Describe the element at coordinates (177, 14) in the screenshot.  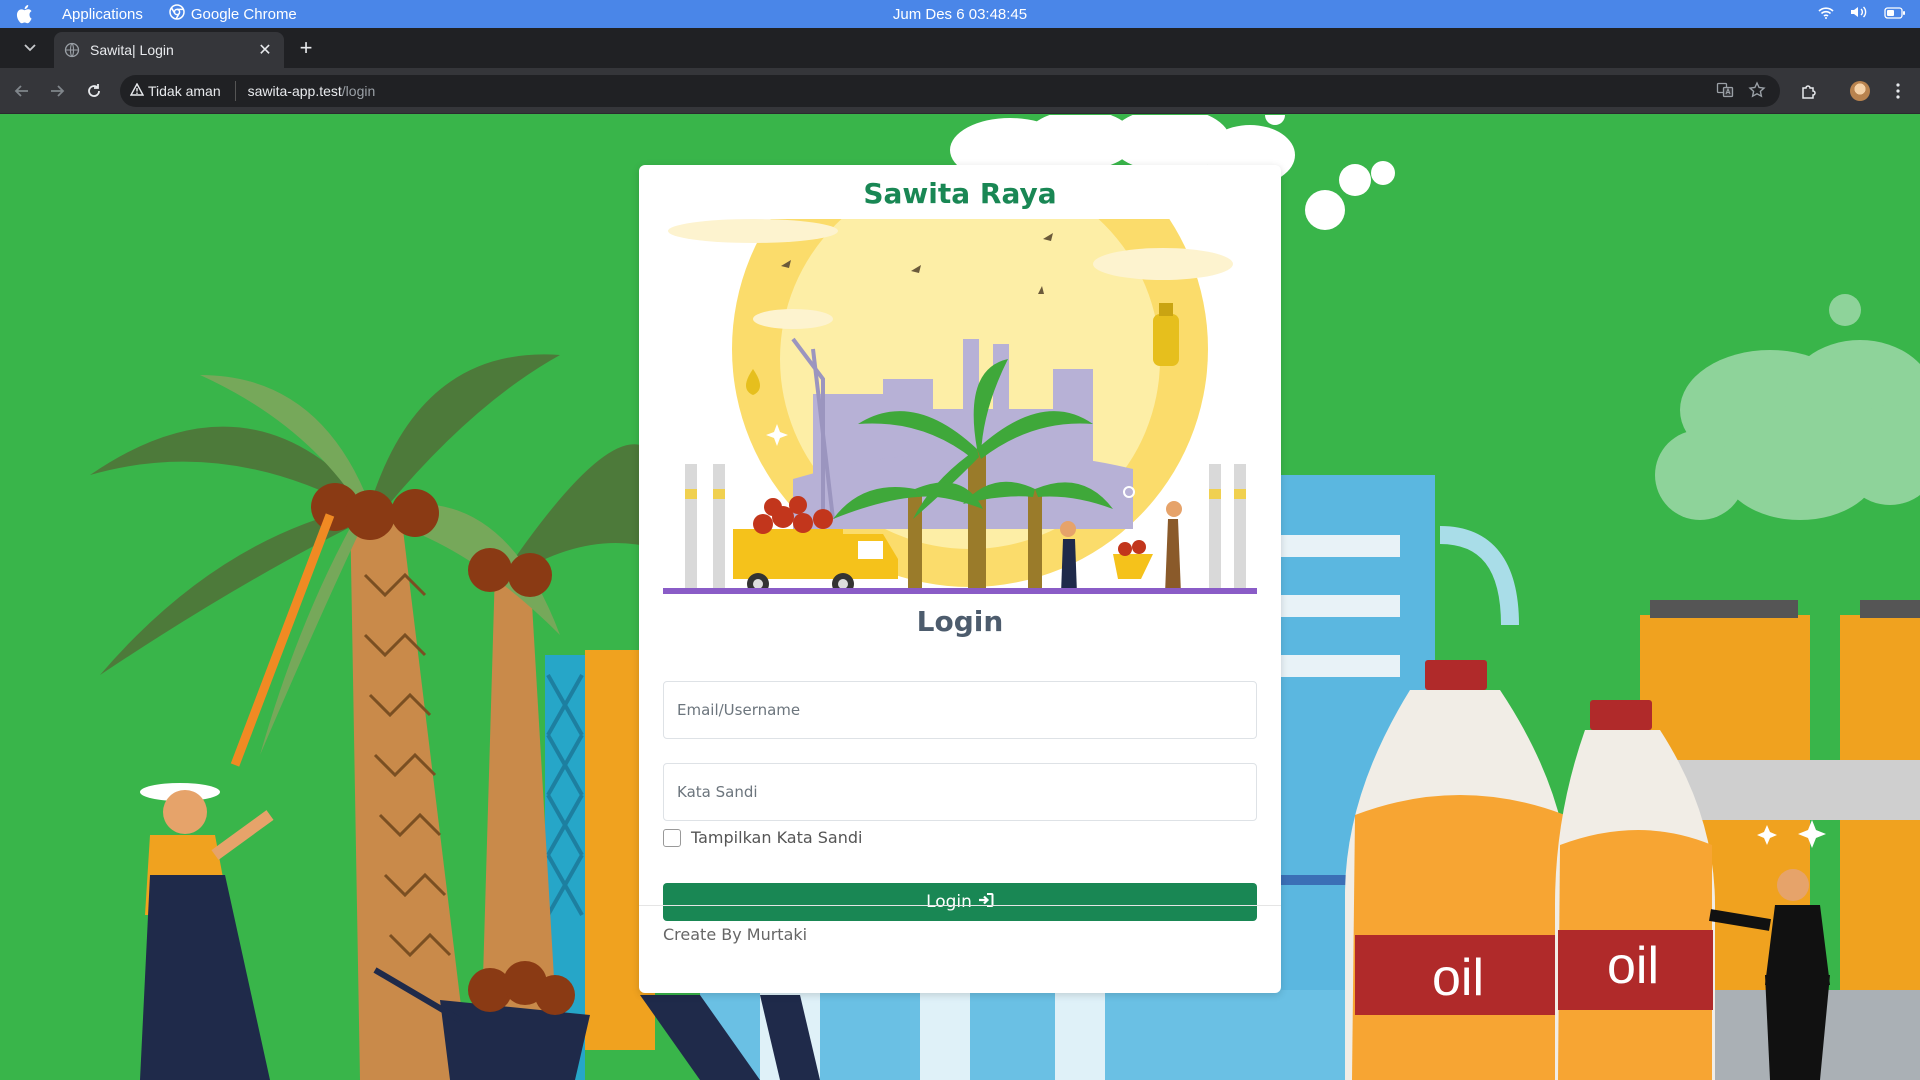
I see `chrome-icon` at that location.